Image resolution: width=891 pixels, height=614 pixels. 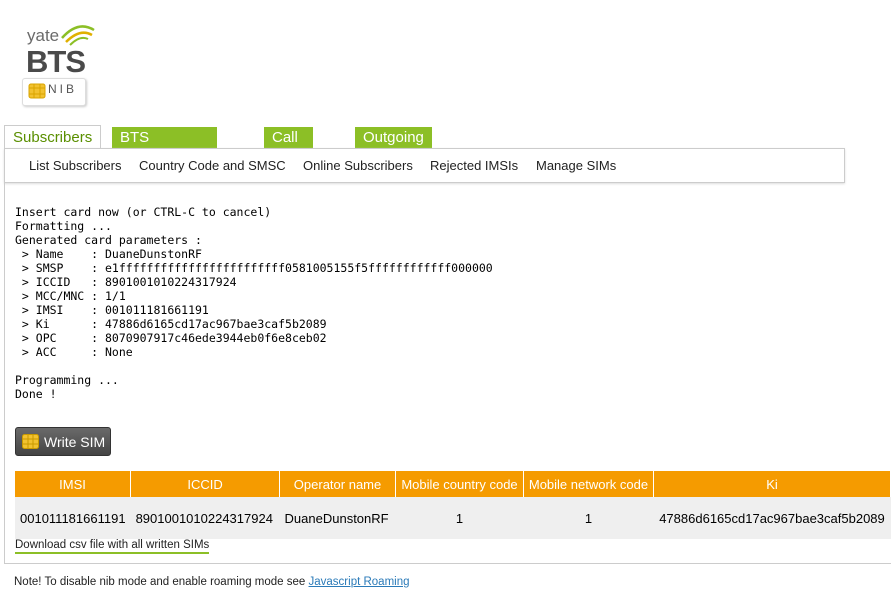 What do you see at coordinates (288, 147) in the screenshot?
I see `tab-call-logs: Call Logs` at bounding box center [288, 147].